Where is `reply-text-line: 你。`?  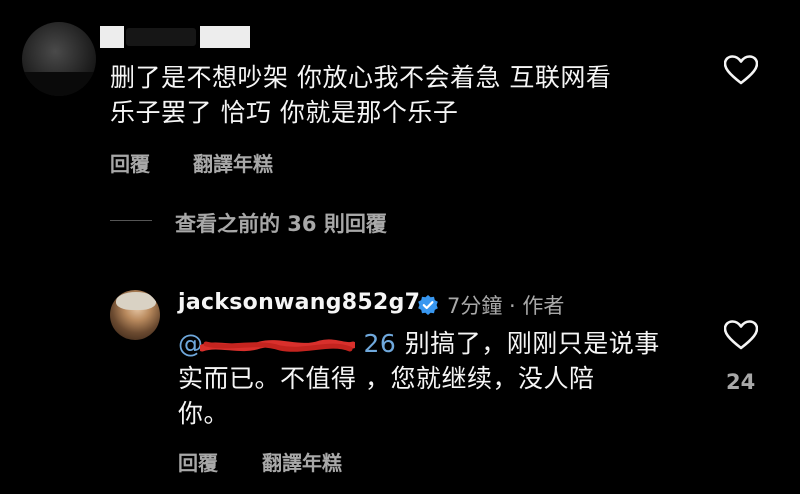 reply-text-line: 你。 is located at coordinates (204, 413).